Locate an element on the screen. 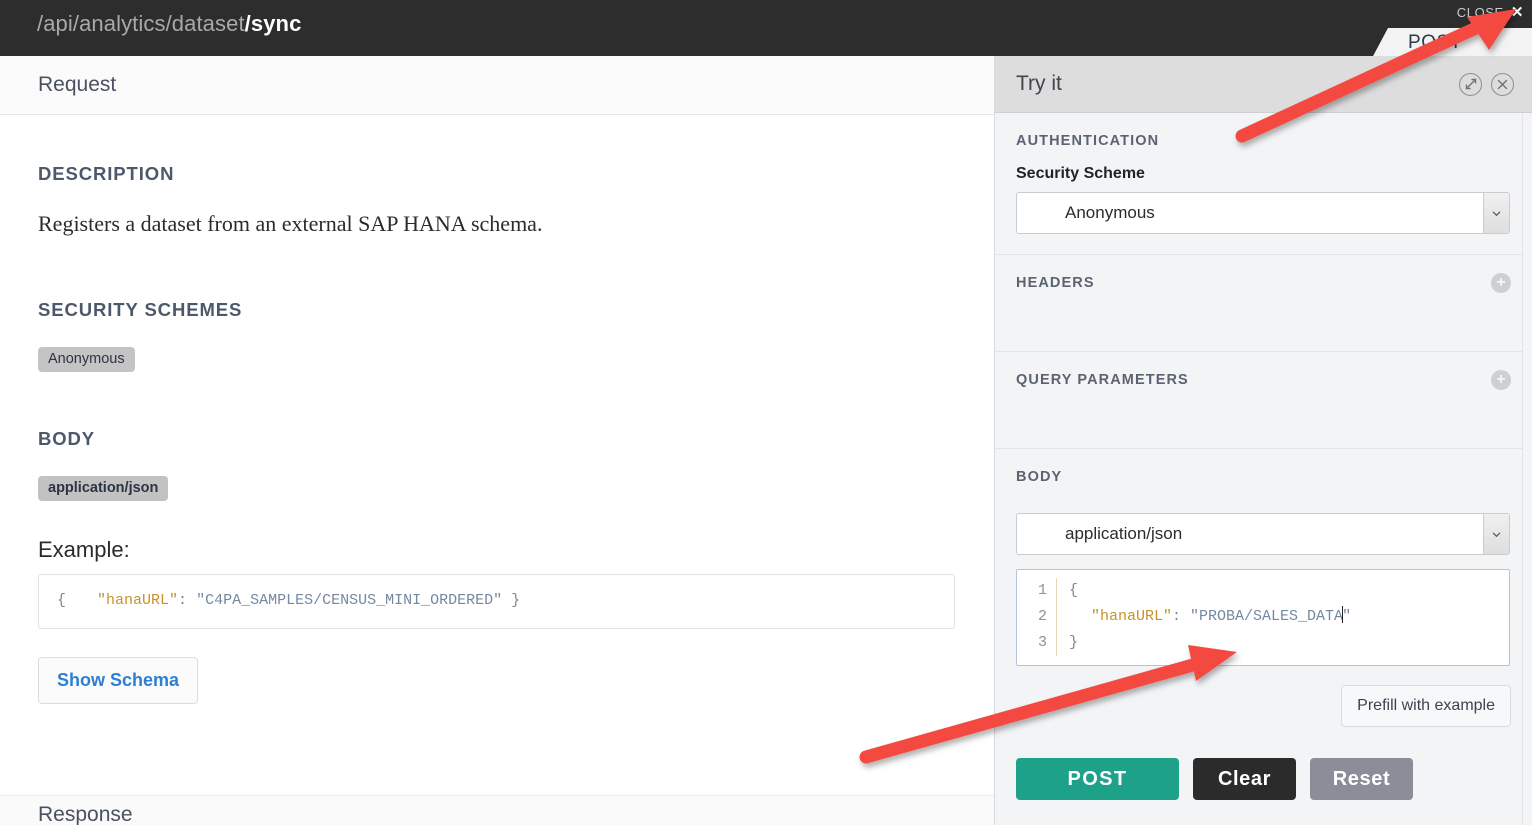 This screenshot has width=1532, height=825. response-heading: Response is located at coordinates (85, 814).